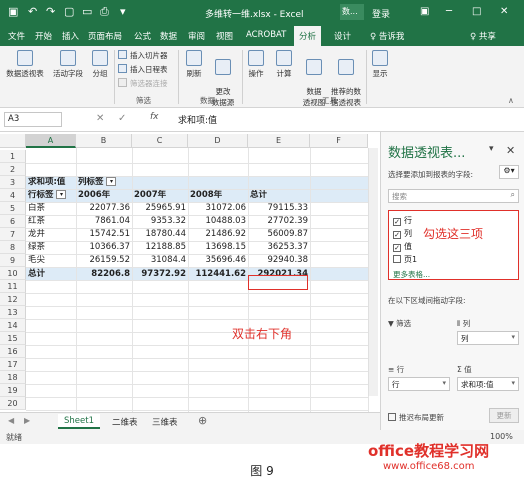 Image resolution: width=524 pixels, height=484 pixels. Describe the element at coordinates (11, 420) in the screenshot. I see `scroll-left-icon: ◀` at that location.